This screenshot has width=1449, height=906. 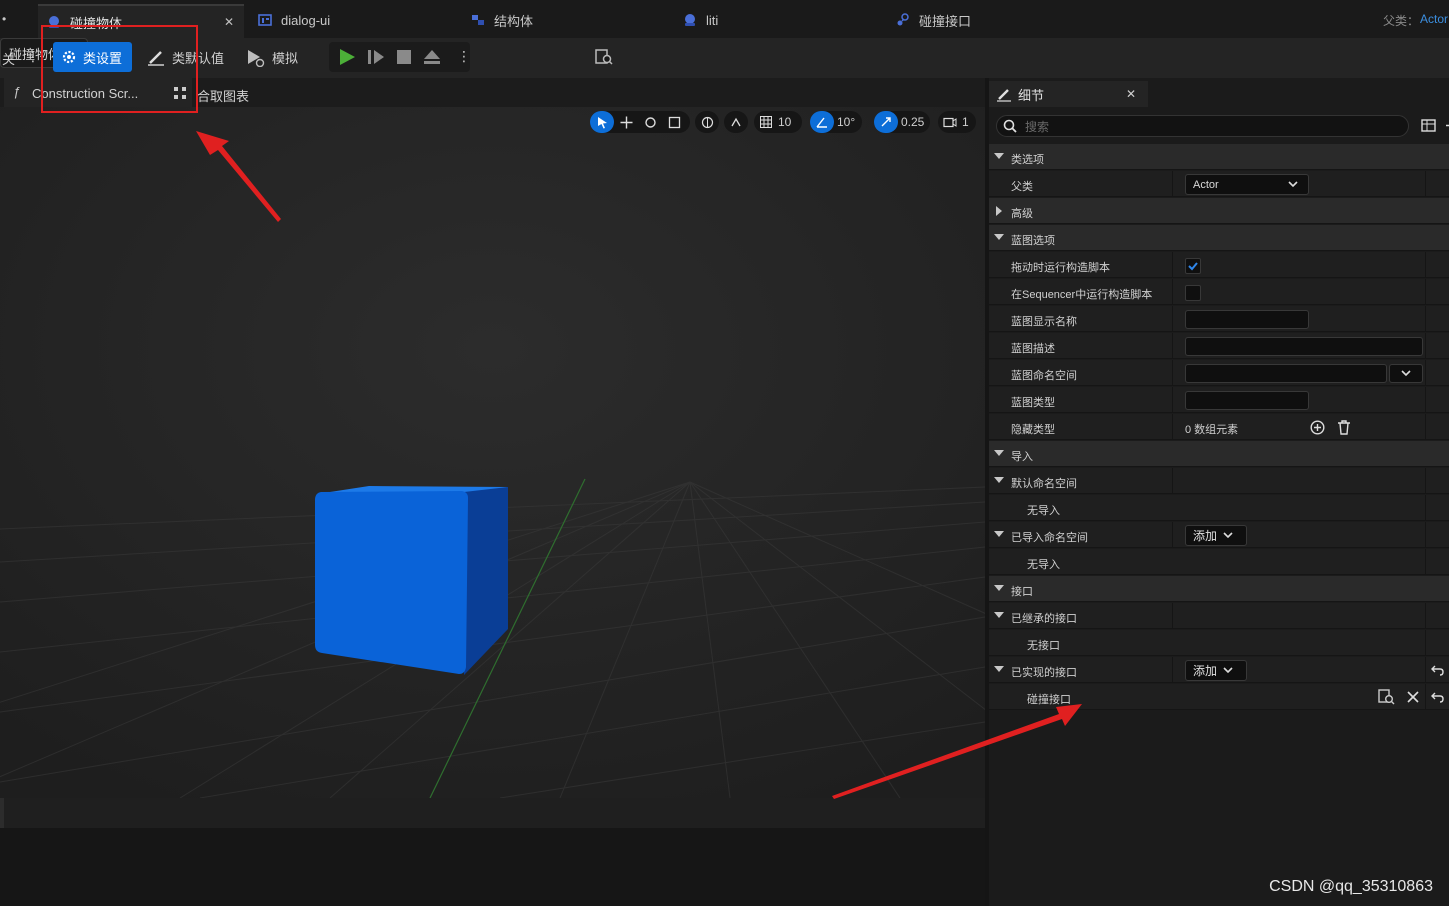 I want to click on category-interfaces: 接口, so click(x=1219, y=589).